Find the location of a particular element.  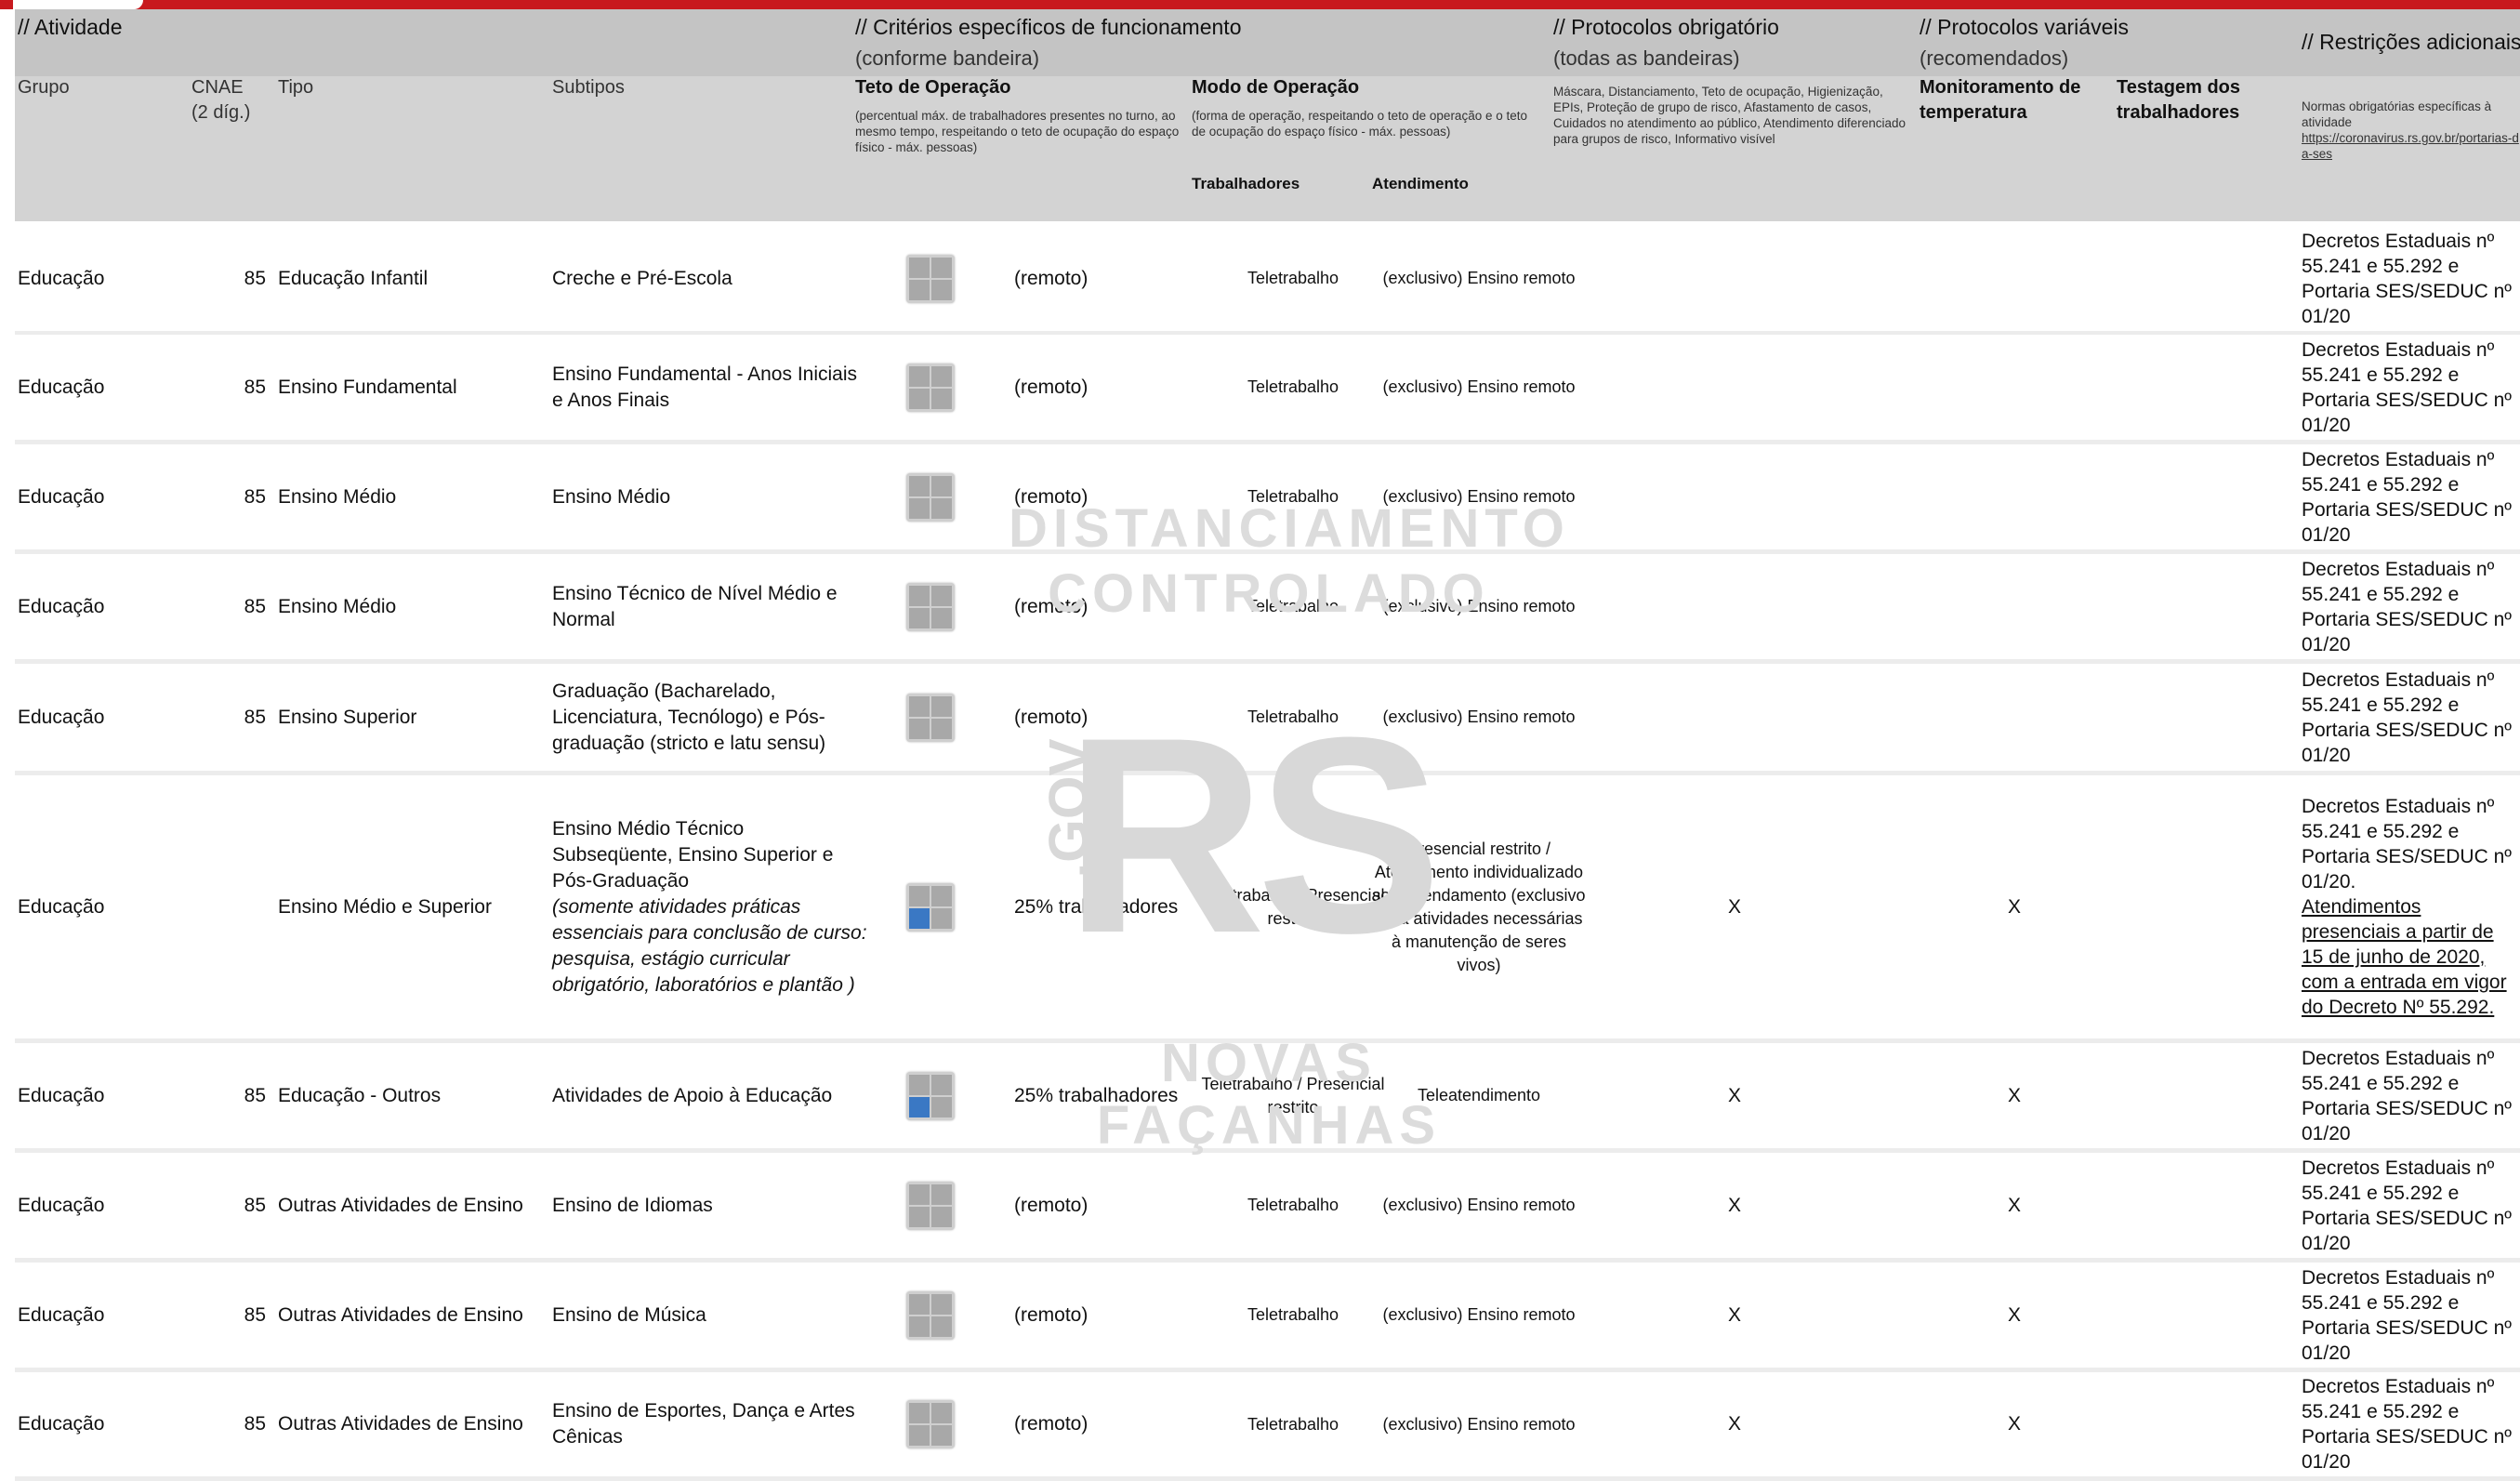

top-bar-tab is located at coordinates (78, 4).